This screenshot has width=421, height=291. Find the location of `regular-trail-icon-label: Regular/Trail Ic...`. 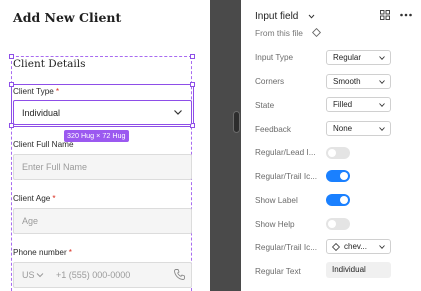

regular-trail-icon-label: Regular/Trail Ic... is located at coordinates (286, 176).